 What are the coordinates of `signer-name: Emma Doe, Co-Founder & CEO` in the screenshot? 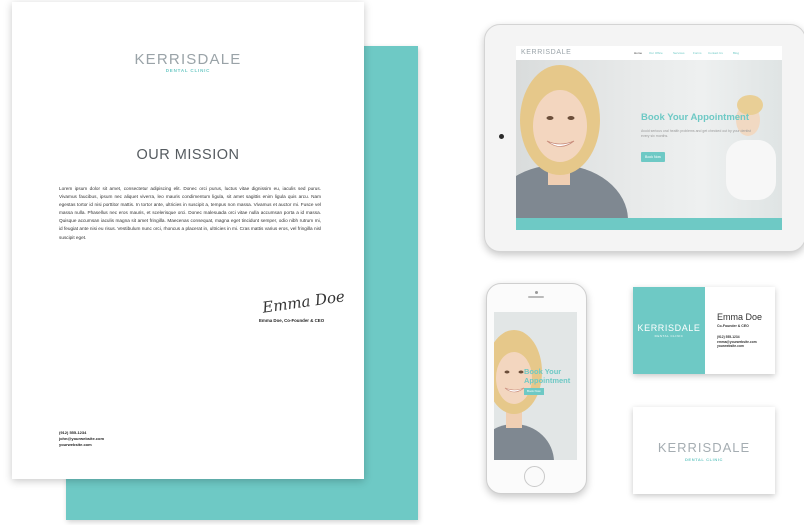 It's located at (292, 320).